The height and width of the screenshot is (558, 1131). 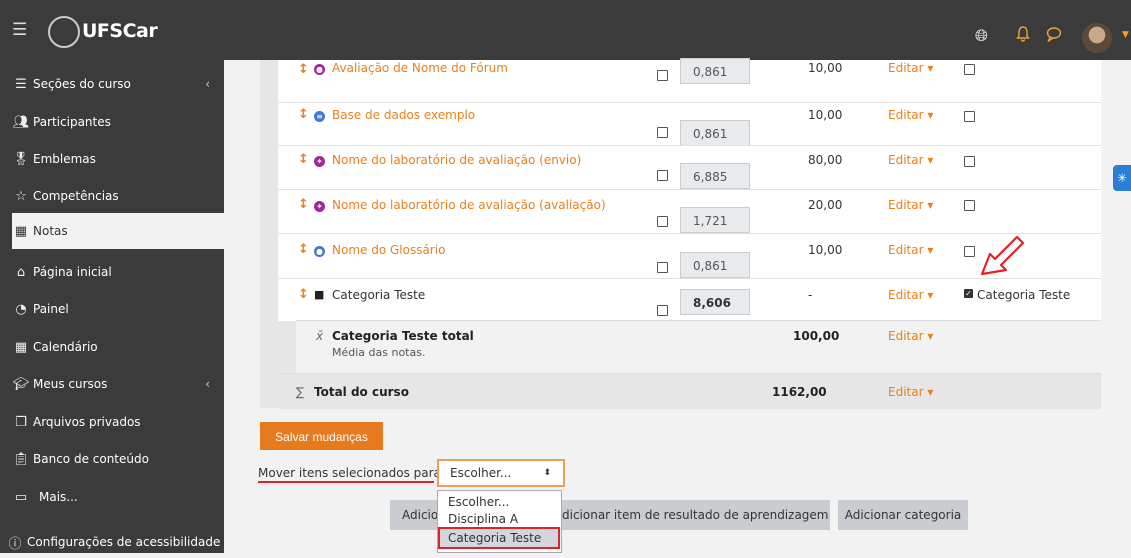 I want to click on sidebar-item-meus-cursos: 🎓︎ Meus cursos ‹, so click(x=118, y=384).